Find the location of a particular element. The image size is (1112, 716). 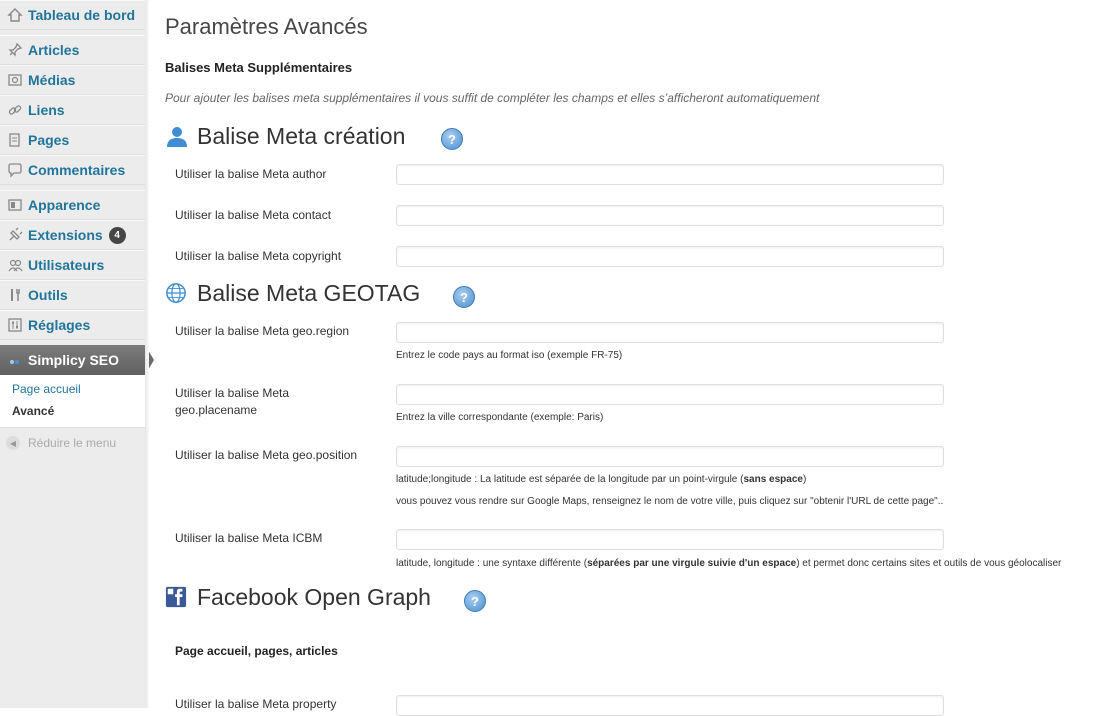

collapse-menu-label: Réduire le menu is located at coordinates (72, 443).